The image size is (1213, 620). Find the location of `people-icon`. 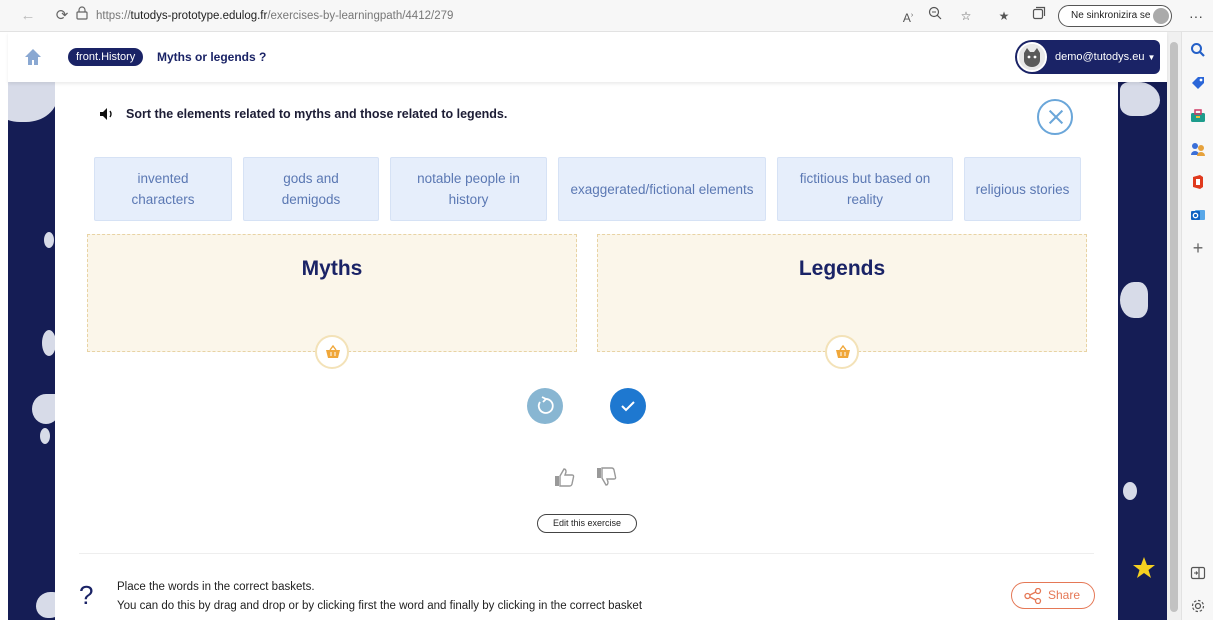

people-icon is located at coordinates (1198, 149).